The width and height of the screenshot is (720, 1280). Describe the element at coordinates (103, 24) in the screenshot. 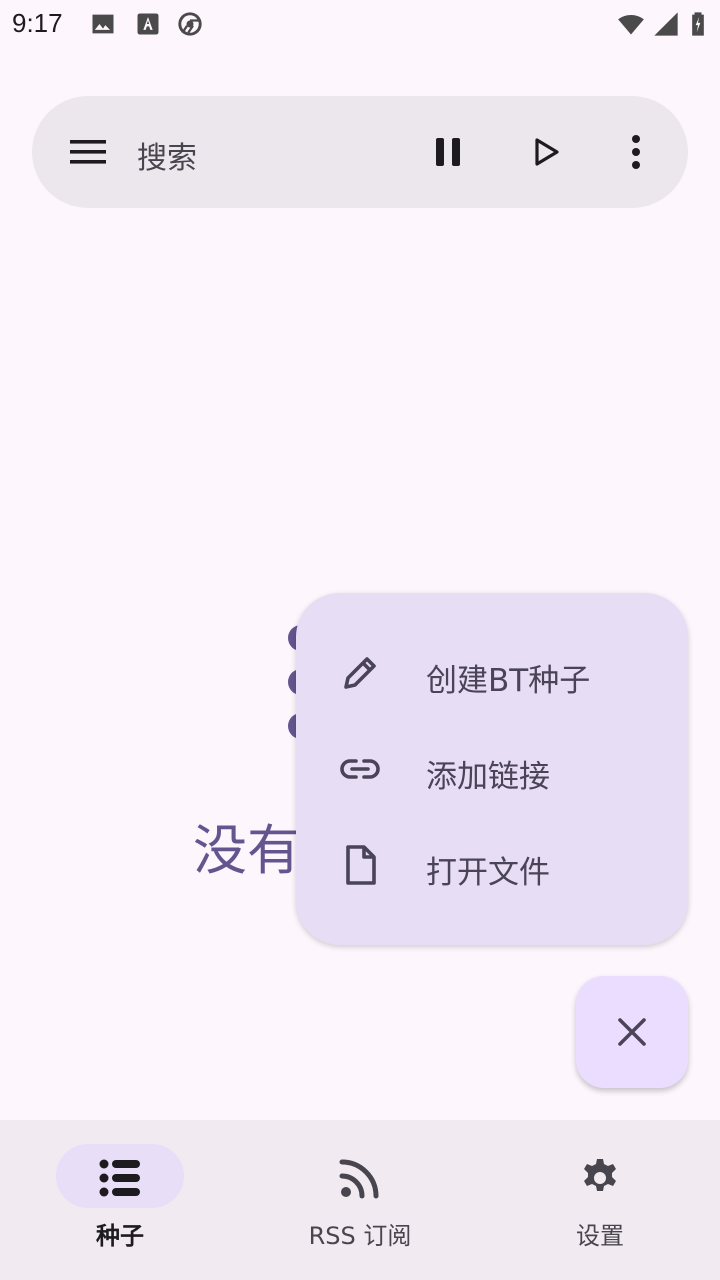

I see `image-notification-icon` at that location.